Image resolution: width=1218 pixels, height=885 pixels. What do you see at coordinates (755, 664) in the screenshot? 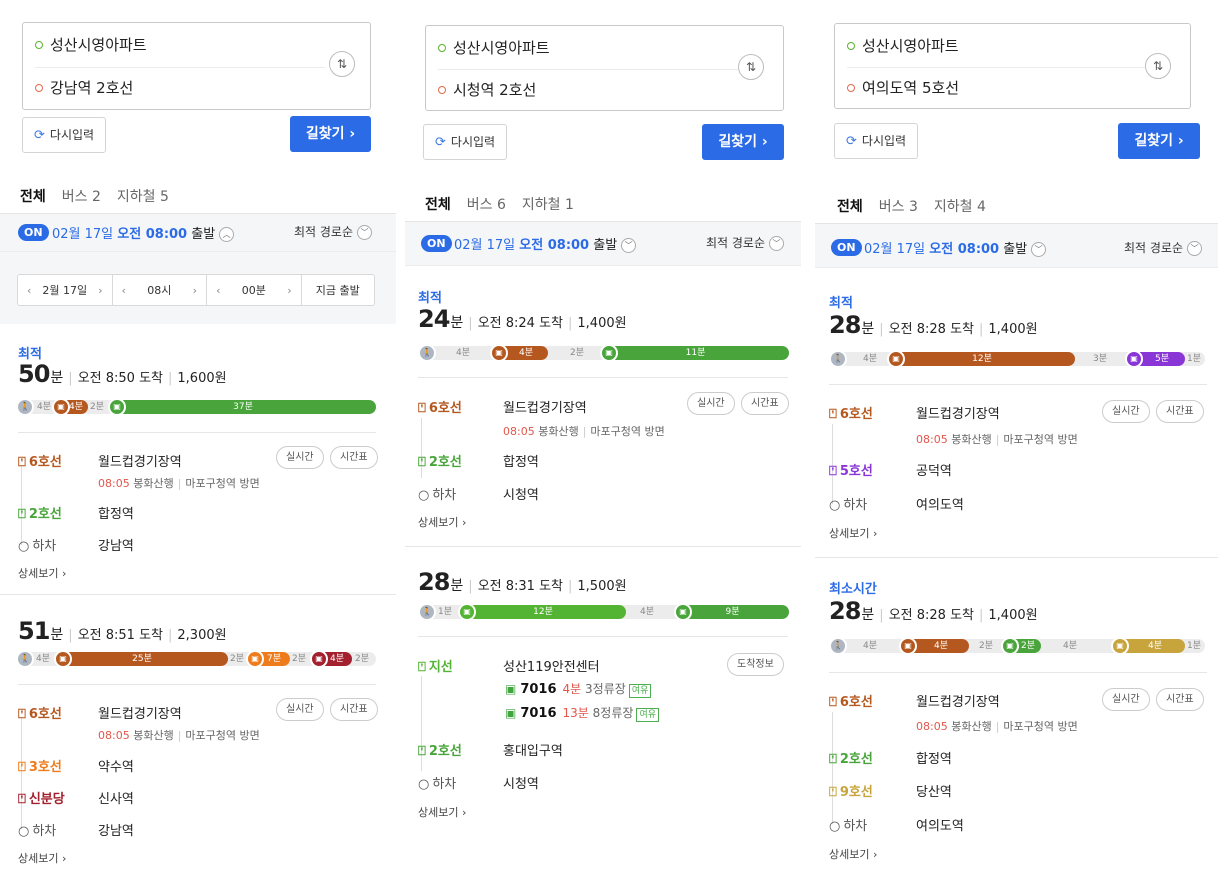
I see `arrival-info-button: 도착정보` at bounding box center [755, 664].